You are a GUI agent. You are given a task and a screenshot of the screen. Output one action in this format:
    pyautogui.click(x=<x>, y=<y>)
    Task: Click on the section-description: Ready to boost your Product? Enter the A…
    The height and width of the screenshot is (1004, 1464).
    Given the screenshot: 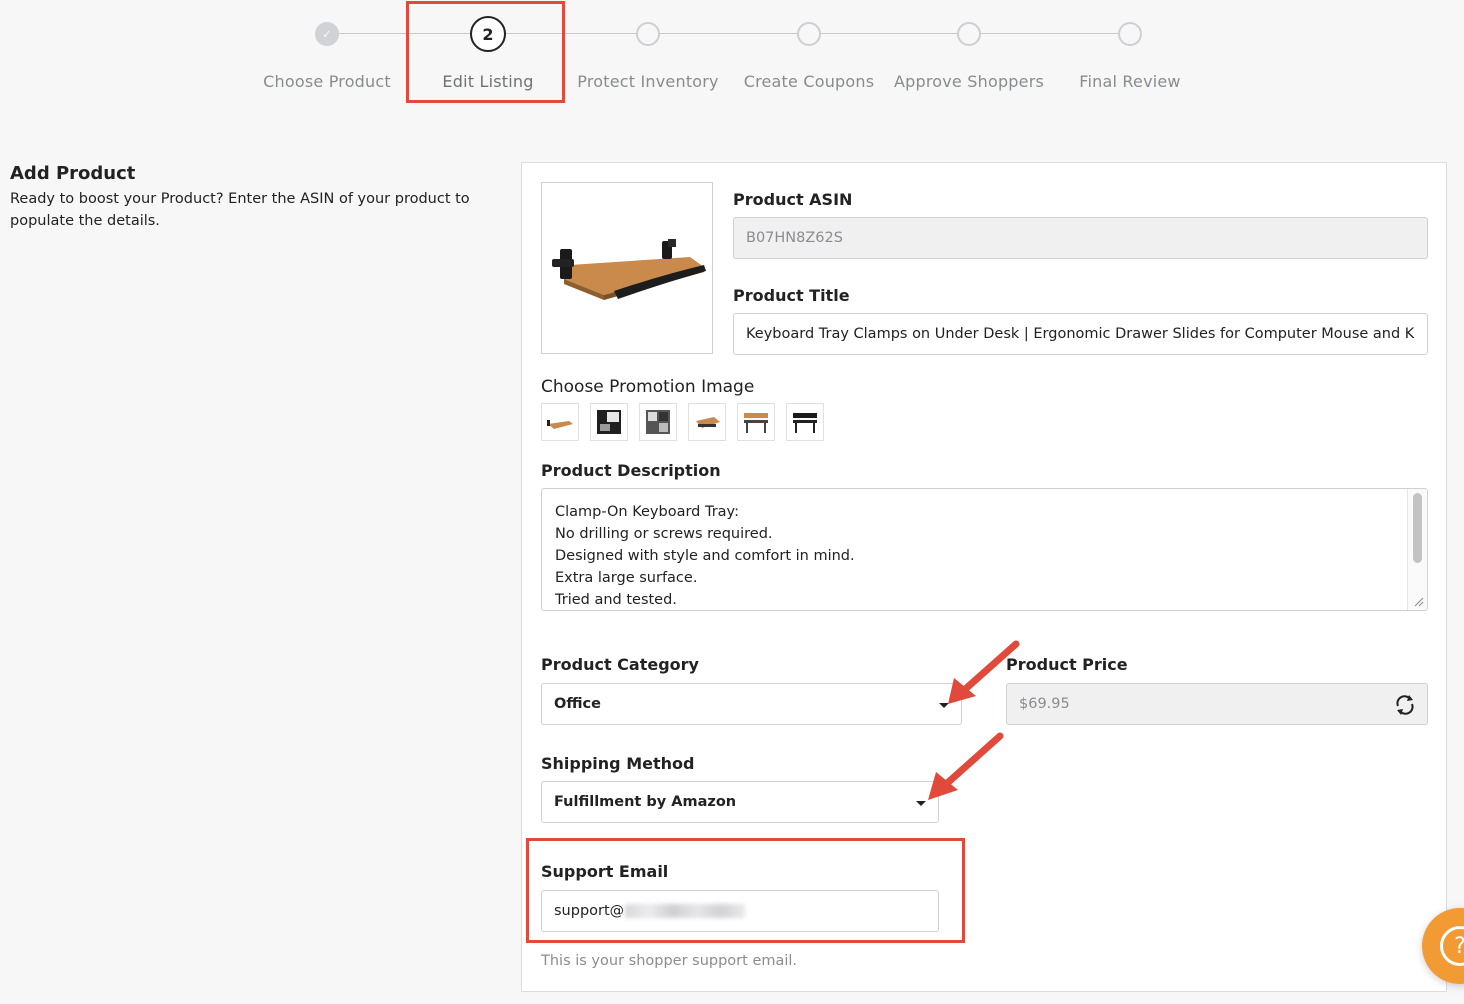 What is the action you would take?
    pyautogui.click(x=240, y=210)
    